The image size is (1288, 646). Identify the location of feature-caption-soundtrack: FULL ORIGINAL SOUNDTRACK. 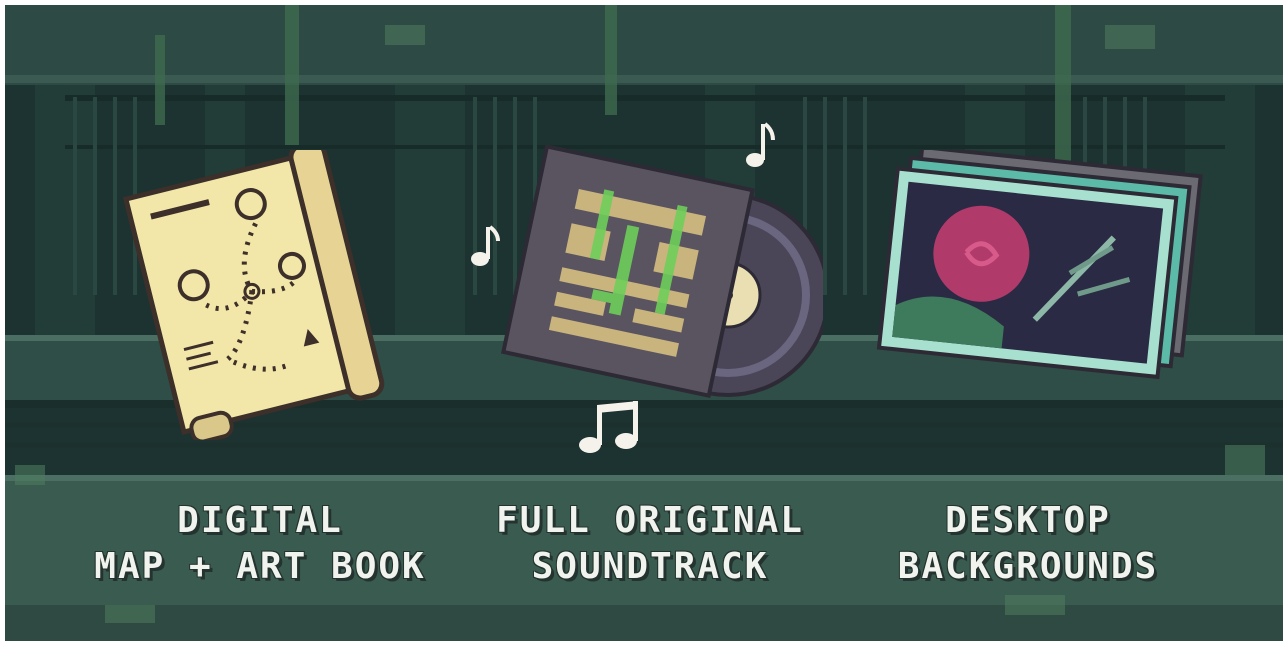
(650, 544).